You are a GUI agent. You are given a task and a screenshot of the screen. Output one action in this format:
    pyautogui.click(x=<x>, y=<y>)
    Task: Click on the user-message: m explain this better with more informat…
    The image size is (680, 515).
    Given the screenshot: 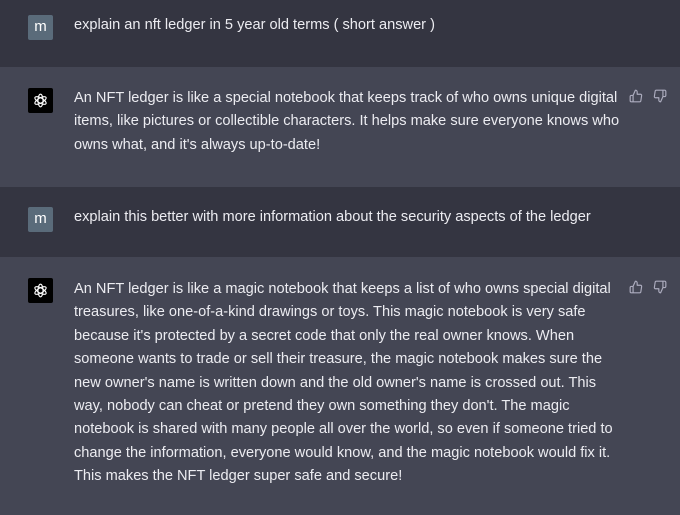 What is the action you would take?
    pyautogui.click(x=340, y=222)
    